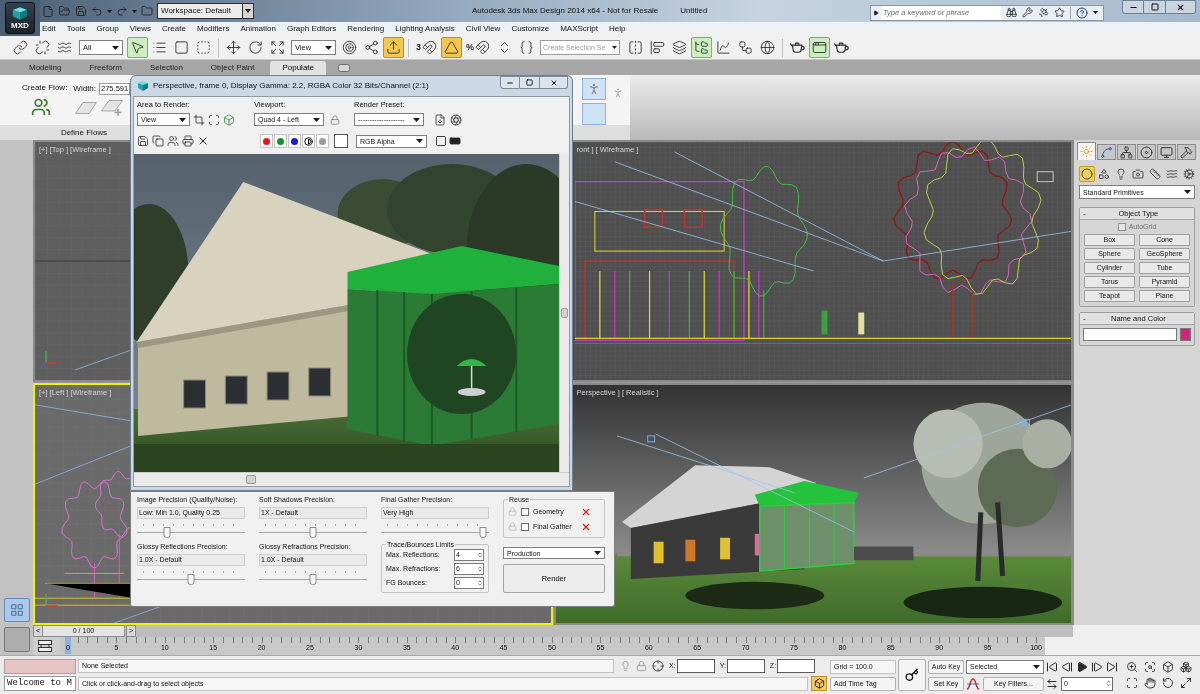 The image size is (1200, 694). I want to click on hand-icon, so click(1150, 683).